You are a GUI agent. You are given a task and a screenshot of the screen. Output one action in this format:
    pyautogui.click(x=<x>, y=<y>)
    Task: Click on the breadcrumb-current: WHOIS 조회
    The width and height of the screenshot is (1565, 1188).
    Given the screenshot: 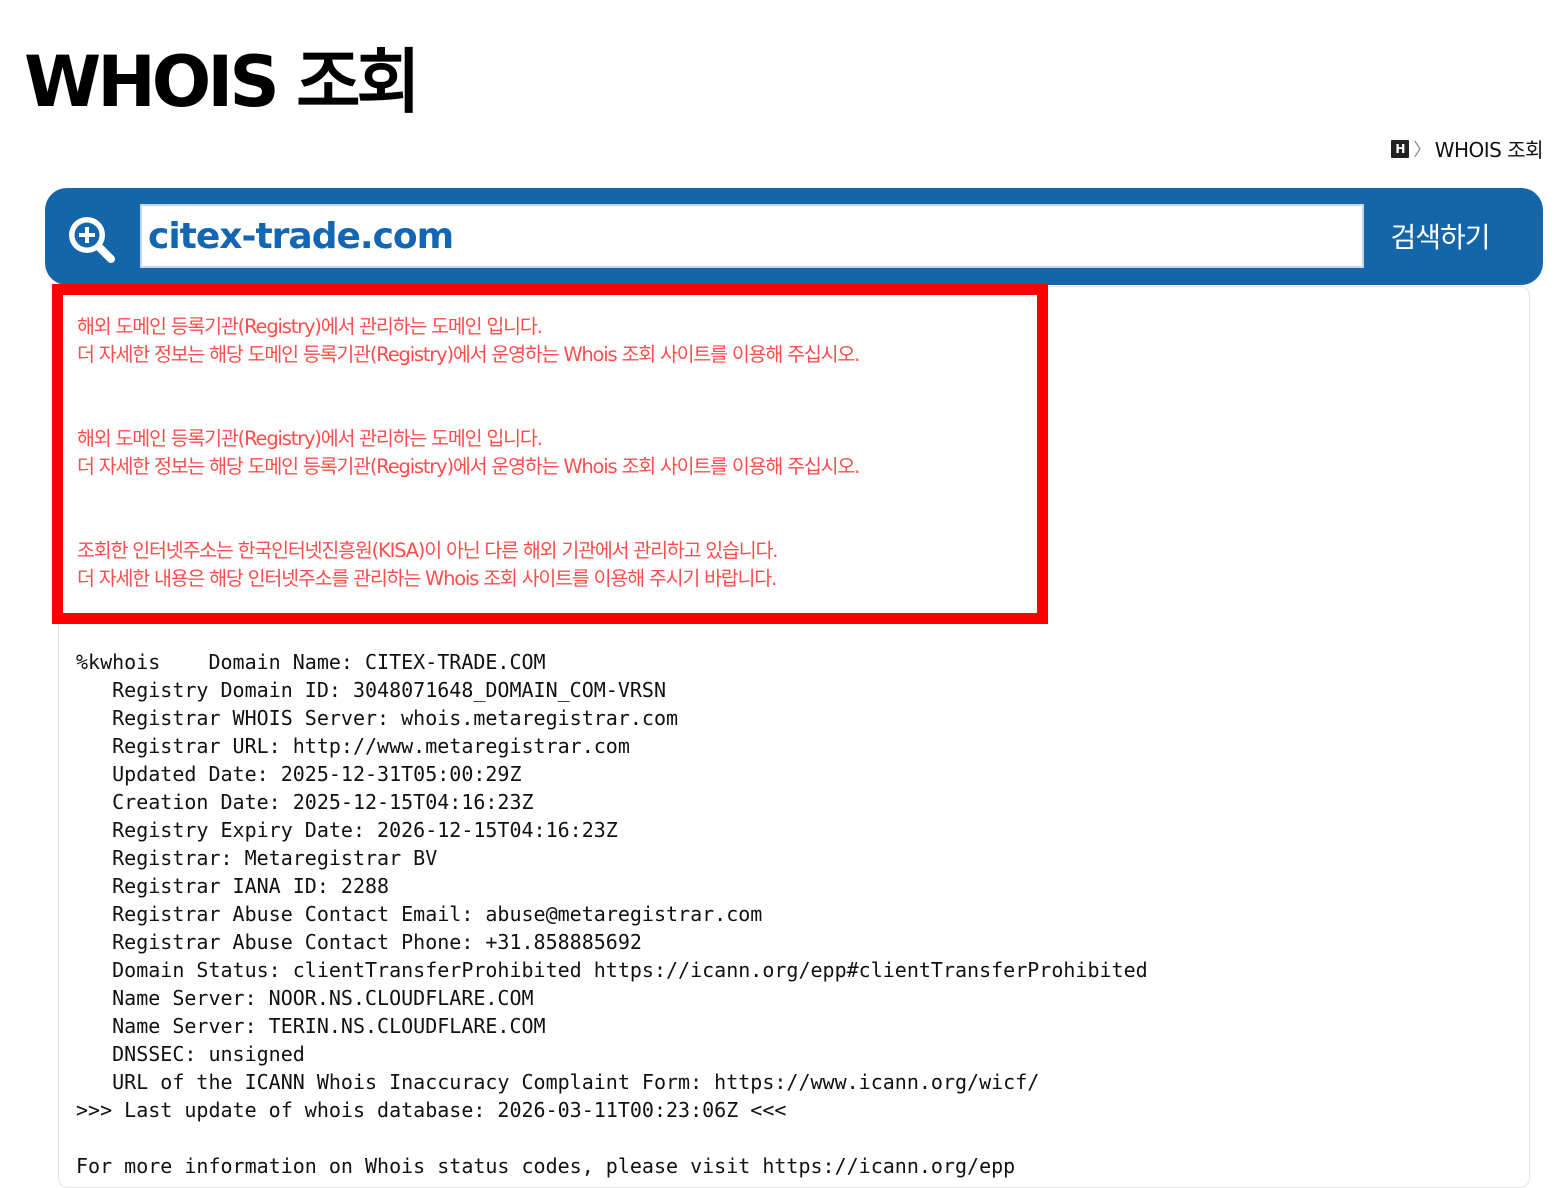 What is the action you would take?
    pyautogui.click(x=1489, y=150)
    